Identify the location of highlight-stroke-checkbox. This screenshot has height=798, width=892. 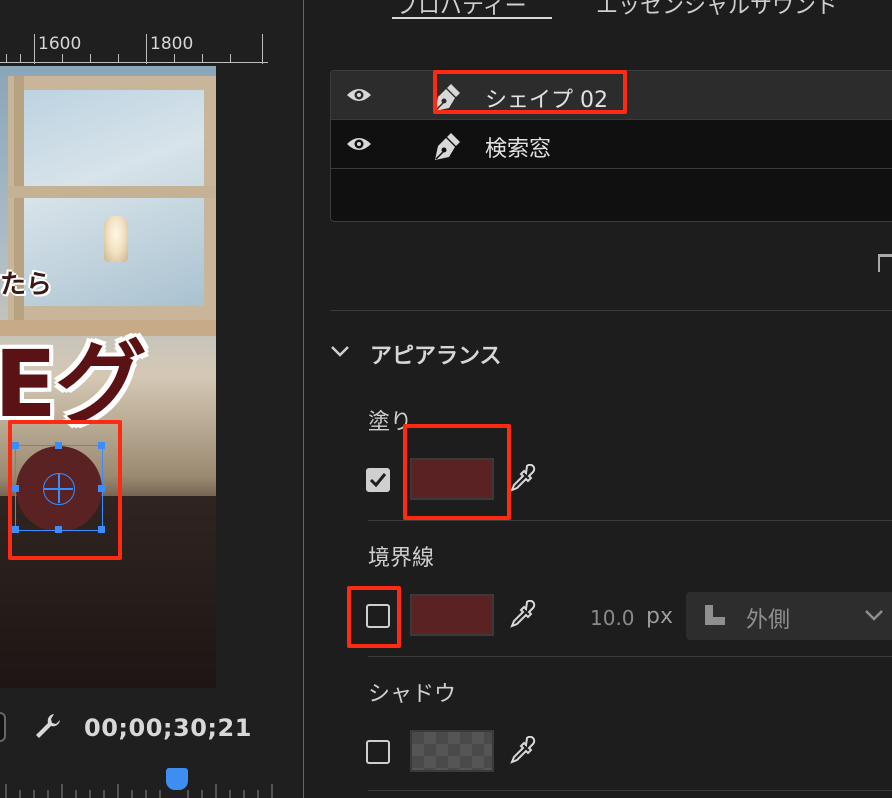
(374, 617).